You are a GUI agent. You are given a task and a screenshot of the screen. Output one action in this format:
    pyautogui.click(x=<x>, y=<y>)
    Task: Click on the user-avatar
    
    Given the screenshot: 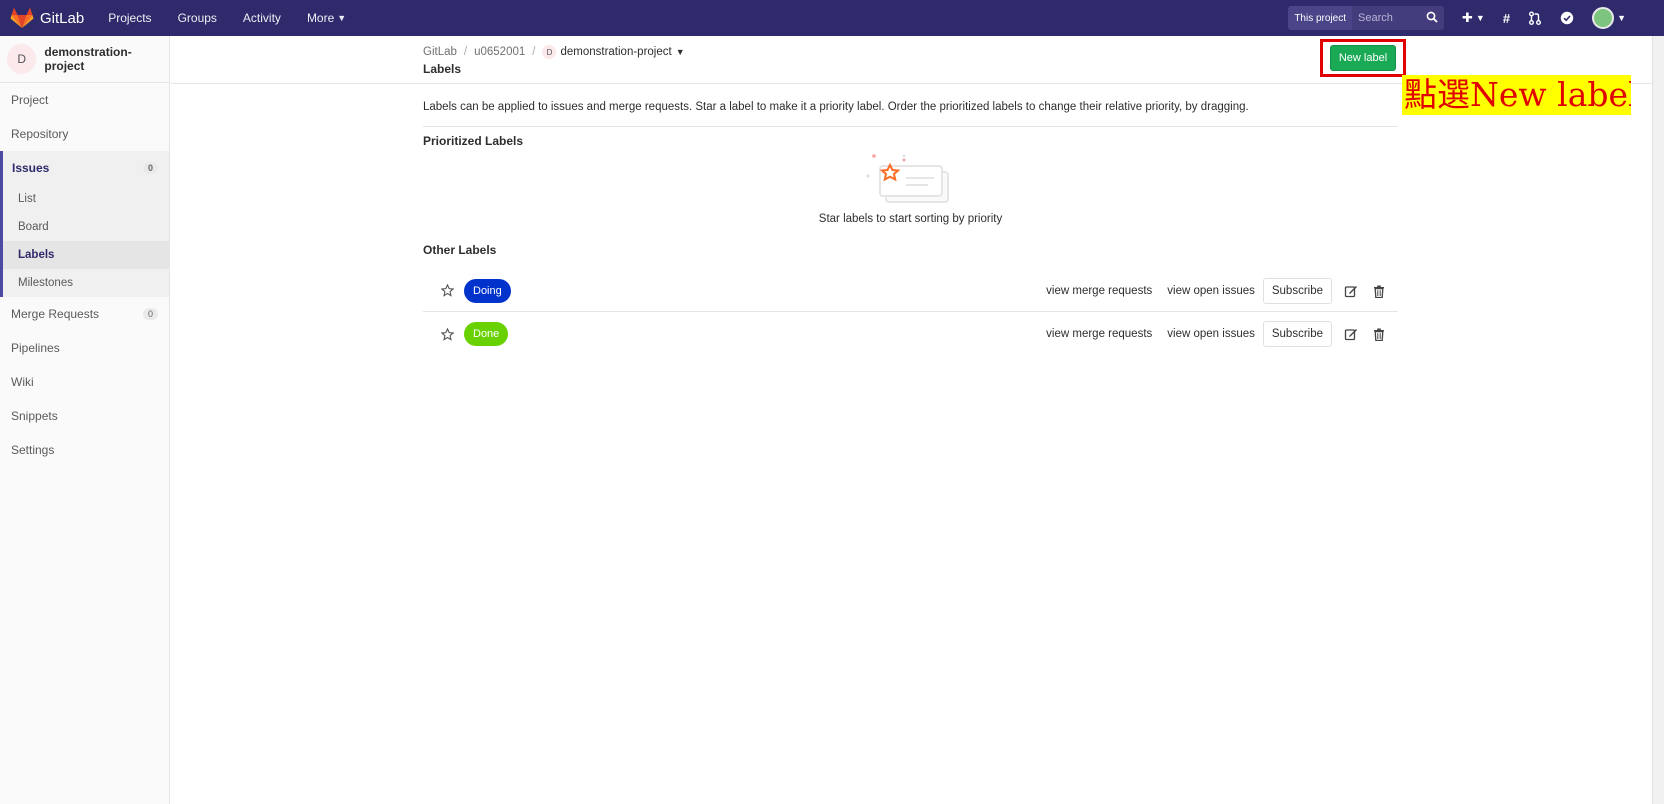 What is the action you would take?
    pyautogui.click(x=1603, y=18)
    